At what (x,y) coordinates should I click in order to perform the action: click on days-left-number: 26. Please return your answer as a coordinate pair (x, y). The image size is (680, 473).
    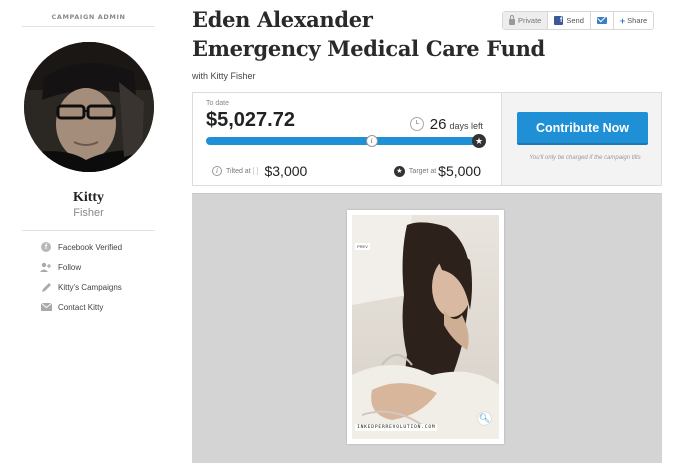
    Looking at the image, I should click on (438, 124).